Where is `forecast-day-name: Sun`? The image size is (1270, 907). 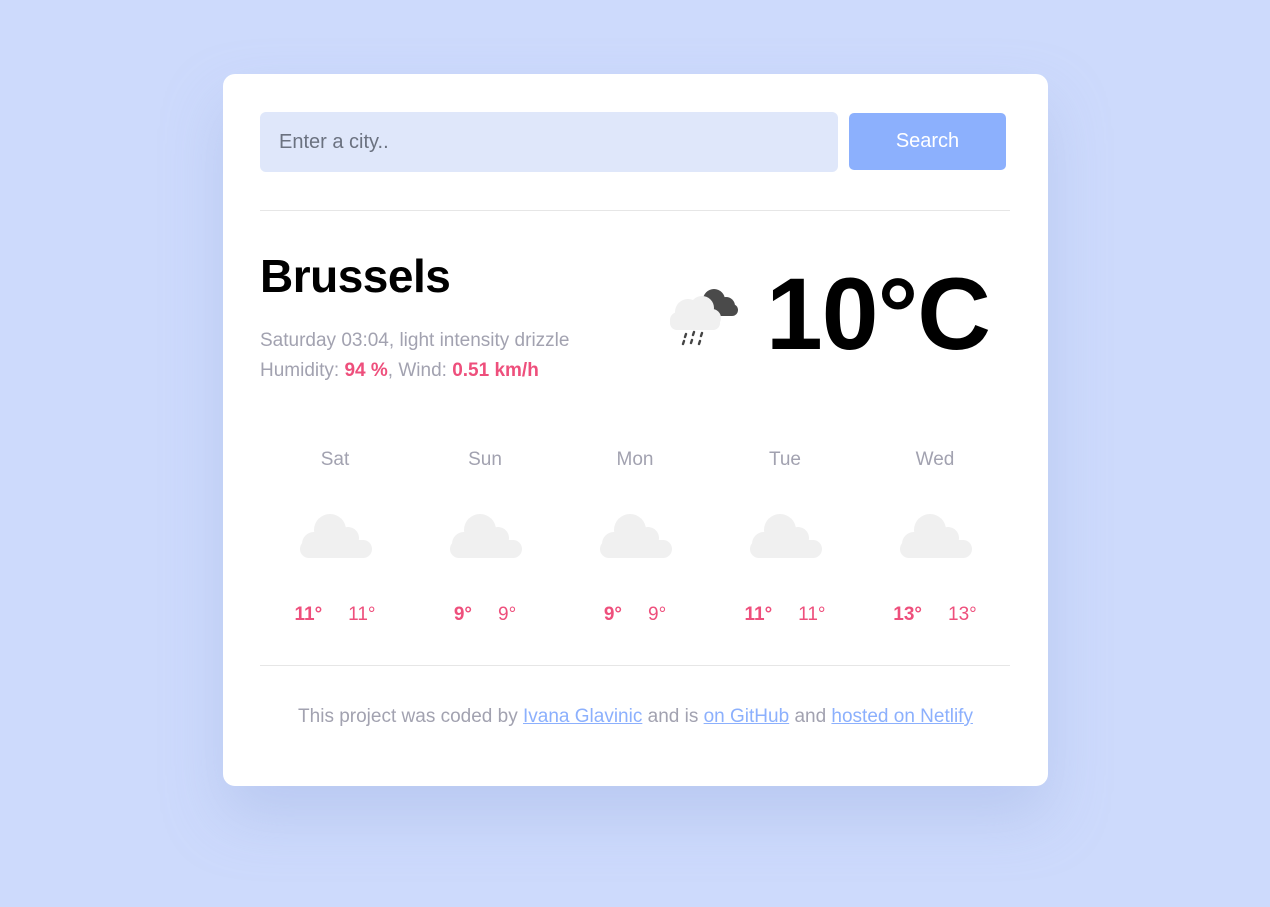 forecast-day-name: Sun is located at coordinates (485, 459).